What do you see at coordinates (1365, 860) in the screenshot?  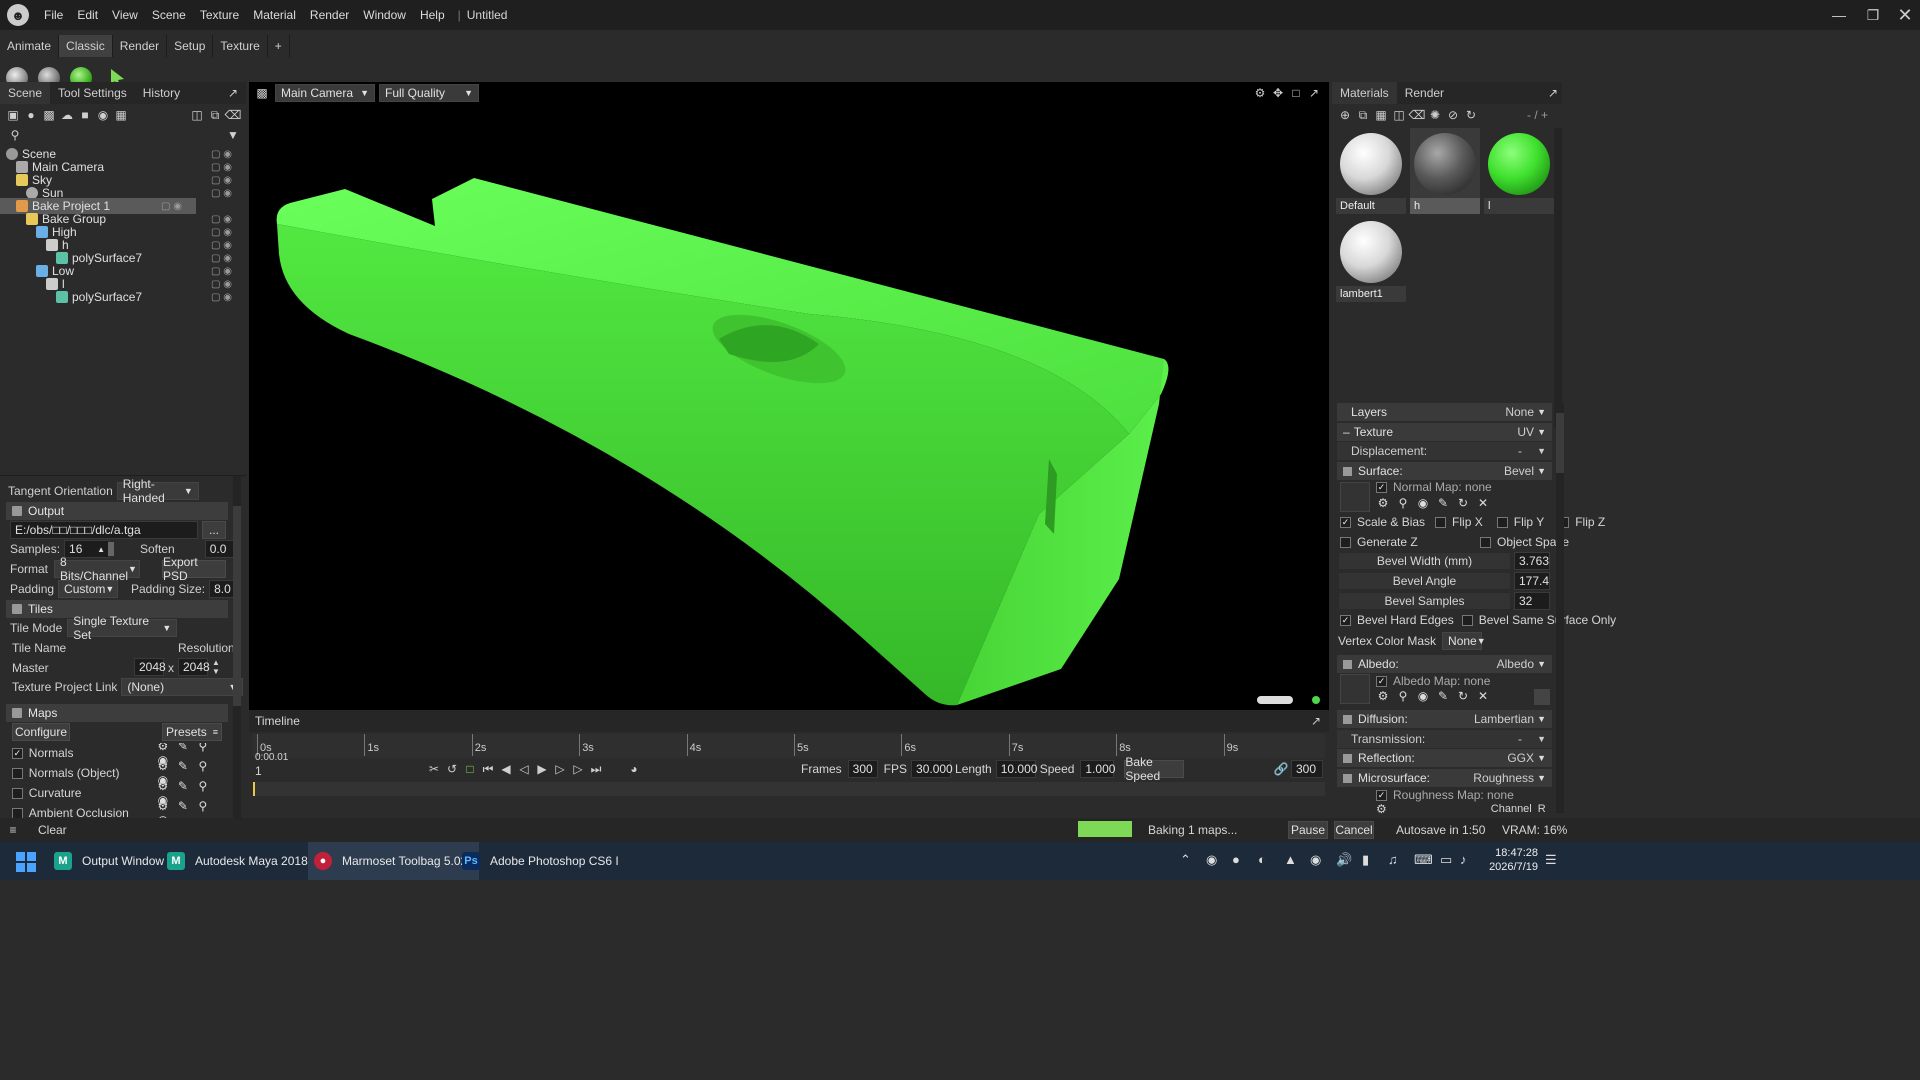 I see `battery-icon: ▮` at bounding box center [1365, 860].